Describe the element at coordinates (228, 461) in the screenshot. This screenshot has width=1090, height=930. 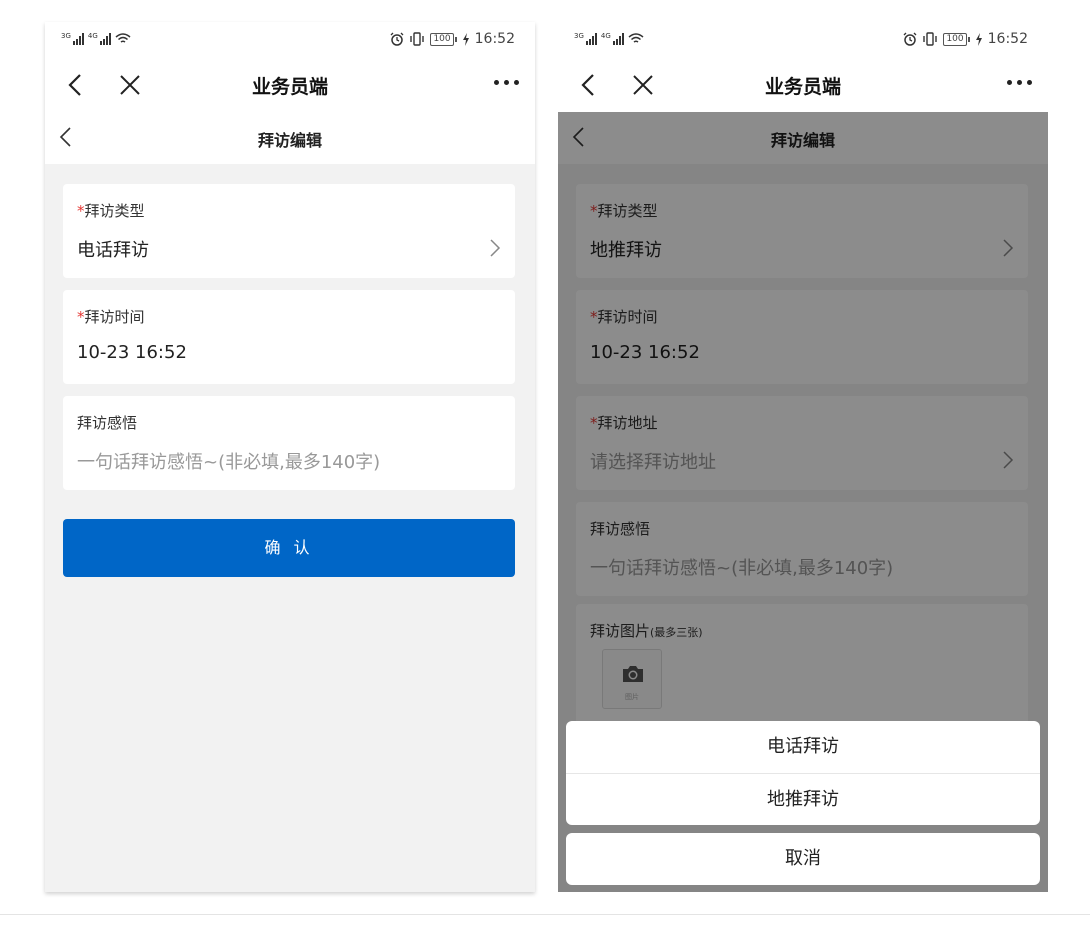
I see `visit-thoughts-input: 一句话拜访感悟~(非必填,最多140字)` at that location.